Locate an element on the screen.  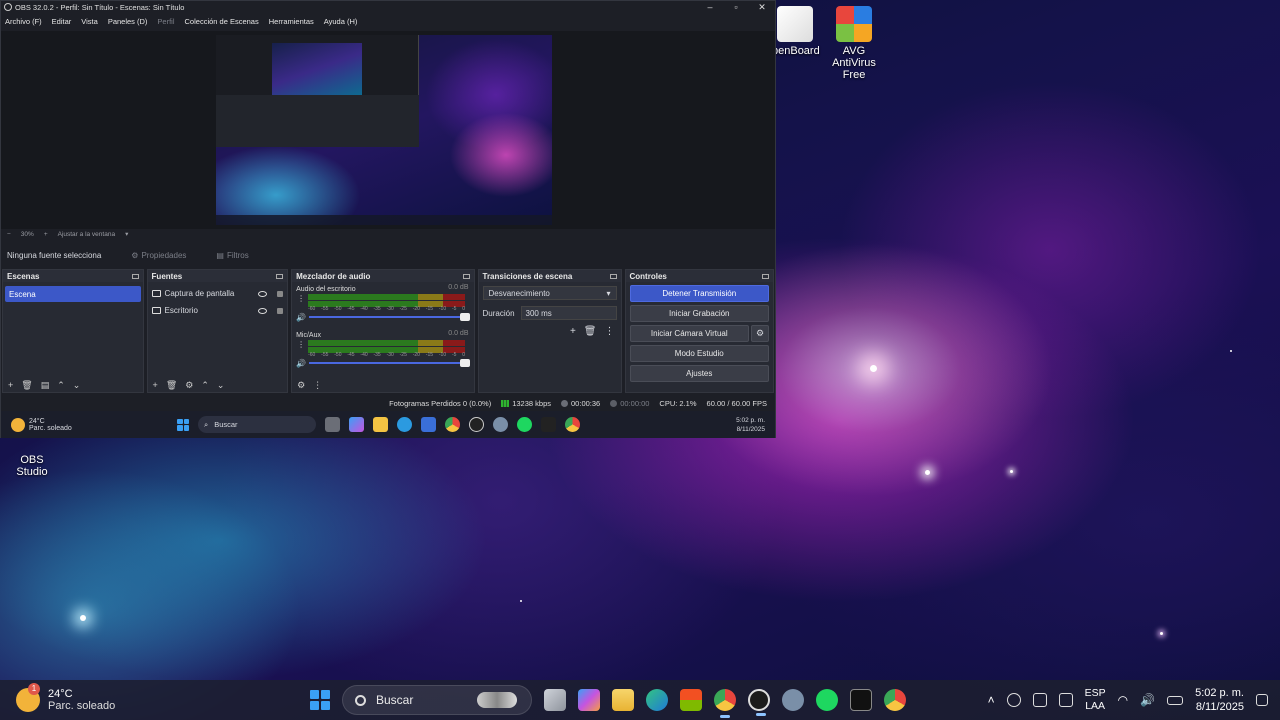
advanced-audio-icon: ⚙ is located at coordinates (301, 385).